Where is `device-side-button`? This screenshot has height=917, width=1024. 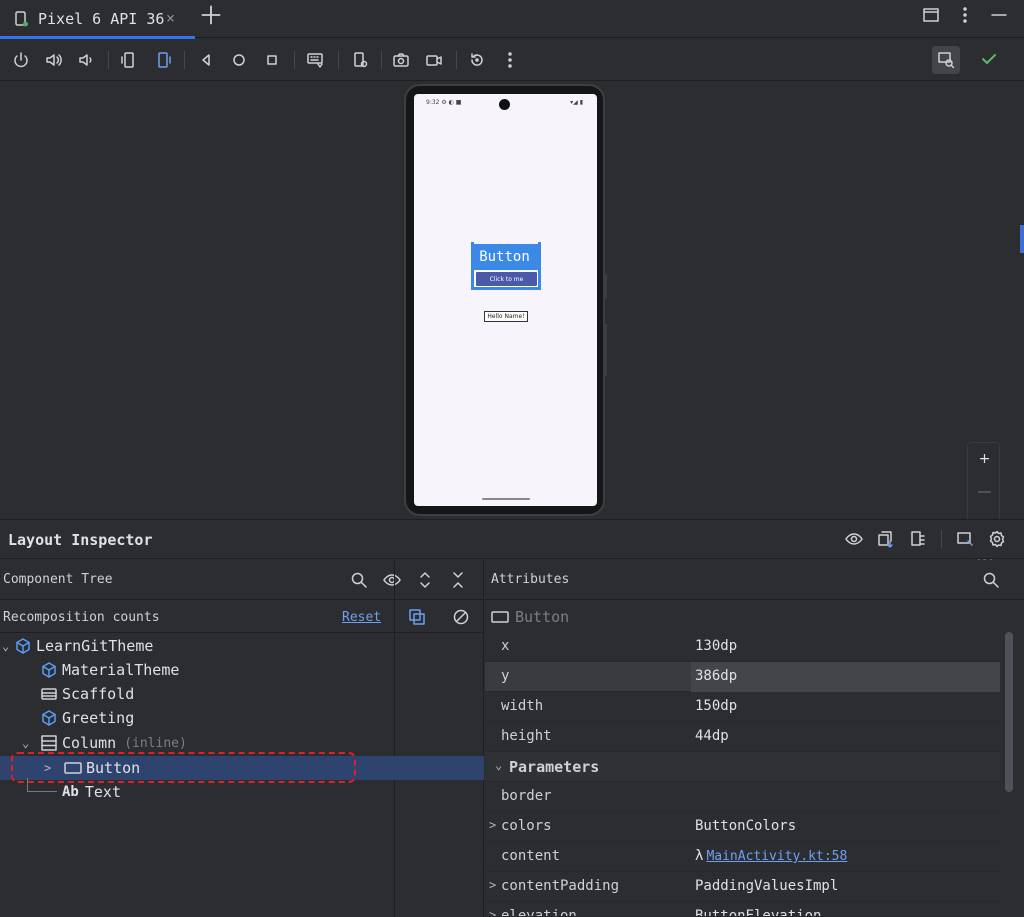
device-side-button is located at coordinates (605, 350).